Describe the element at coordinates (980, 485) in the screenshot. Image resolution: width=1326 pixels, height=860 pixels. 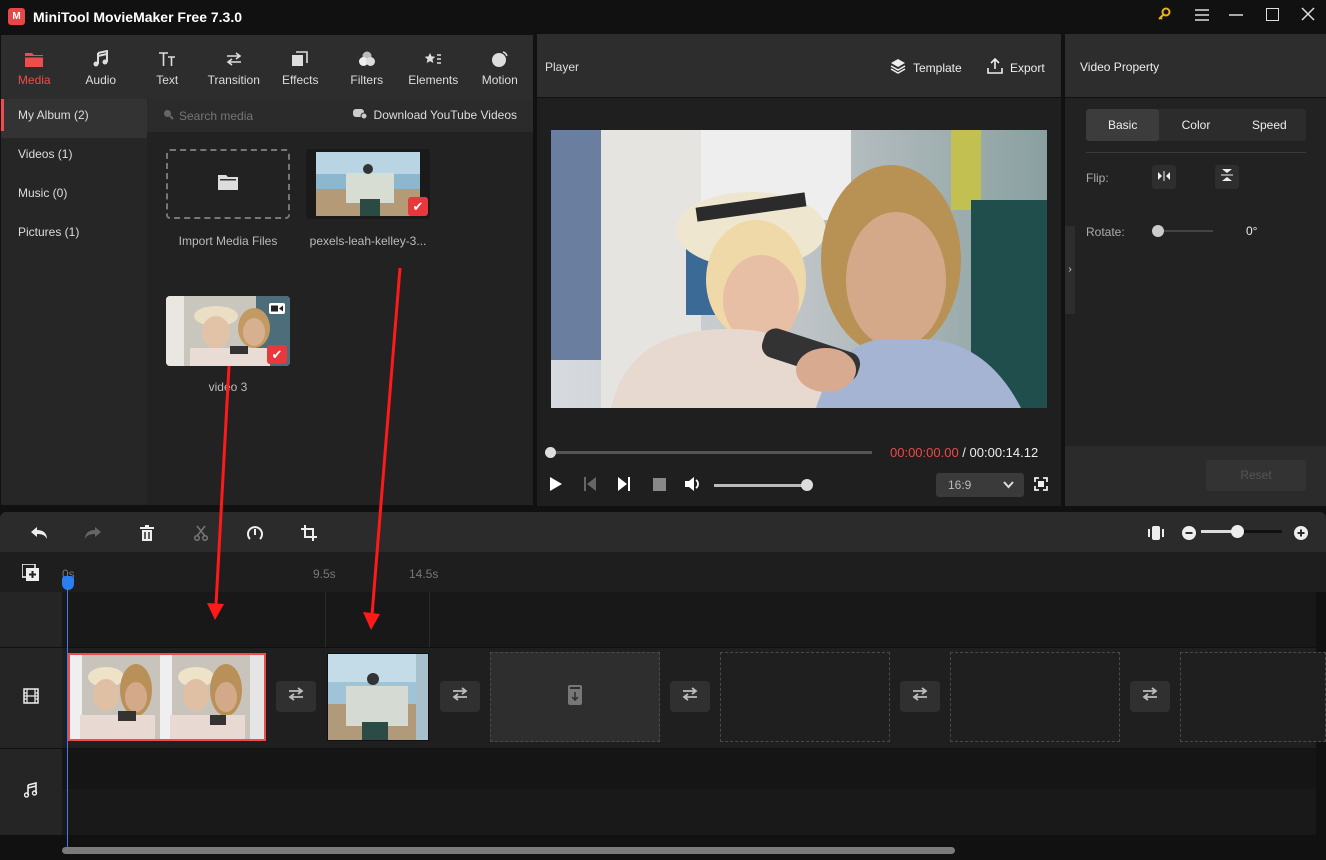
I see `aspect-ratio-select: 16:9` at that location.